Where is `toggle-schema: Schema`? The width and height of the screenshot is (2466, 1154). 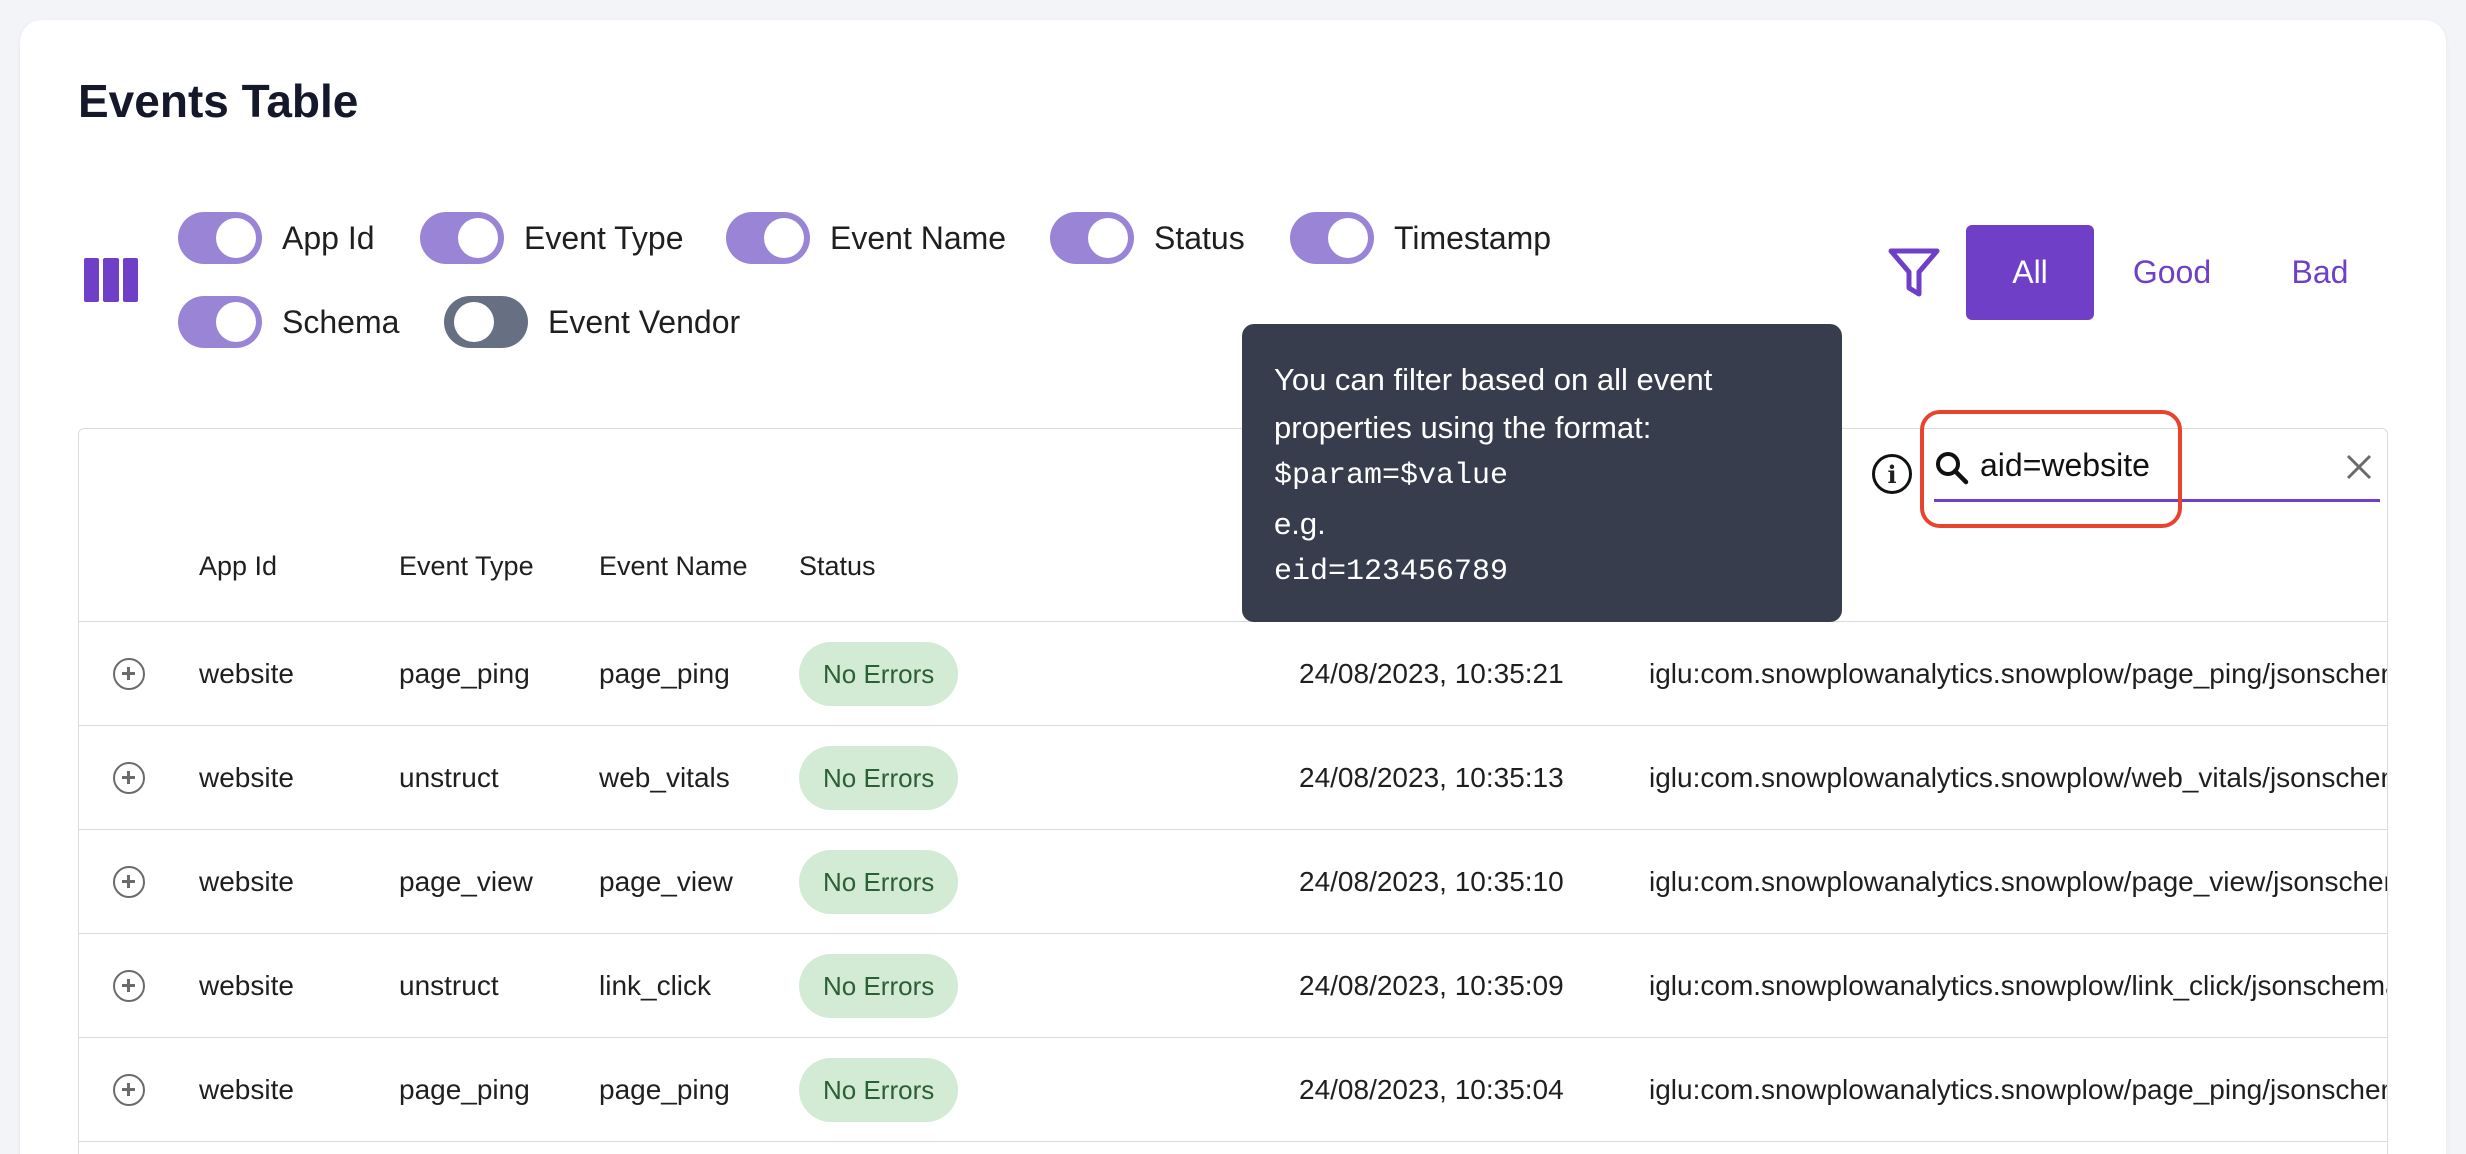 toggle-schema: Schema is located at coordinates (288, 322).